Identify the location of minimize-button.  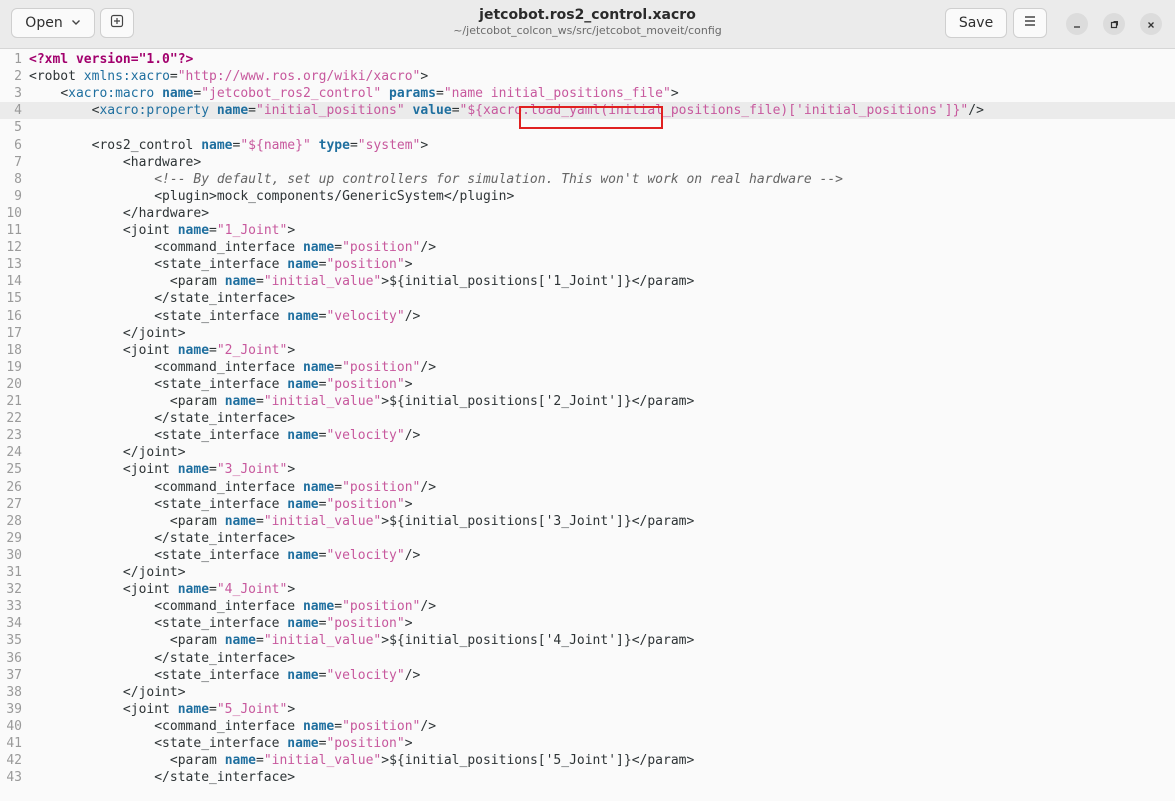
(1077, 24).